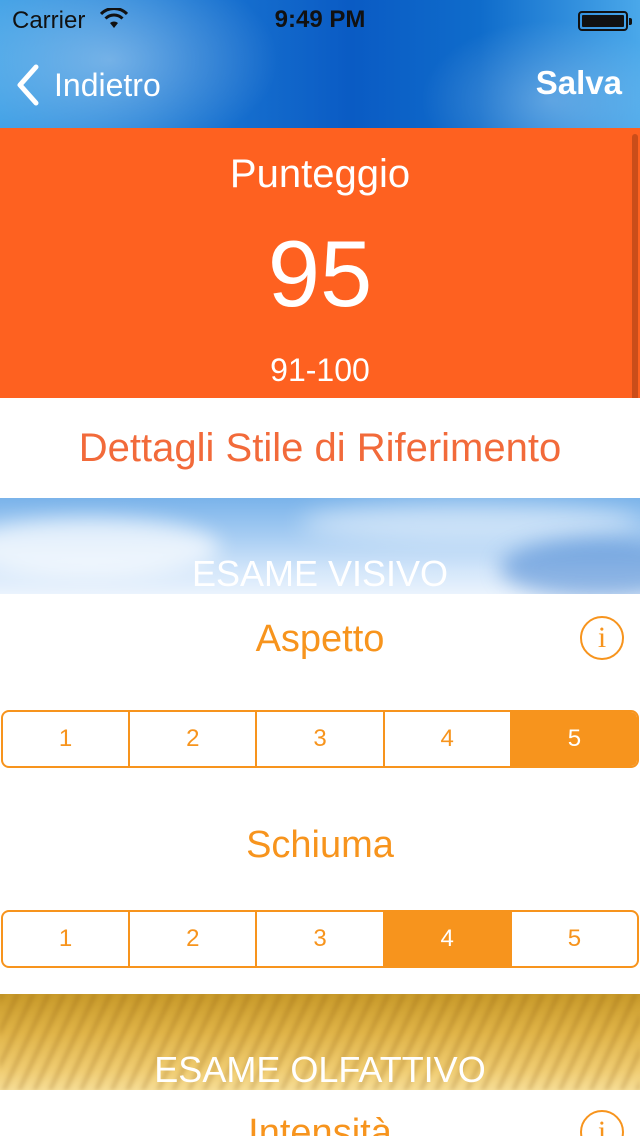 The image size is (640, 1136). I want to click on rating-label-intensita: Intensità, so click(320, 1124).